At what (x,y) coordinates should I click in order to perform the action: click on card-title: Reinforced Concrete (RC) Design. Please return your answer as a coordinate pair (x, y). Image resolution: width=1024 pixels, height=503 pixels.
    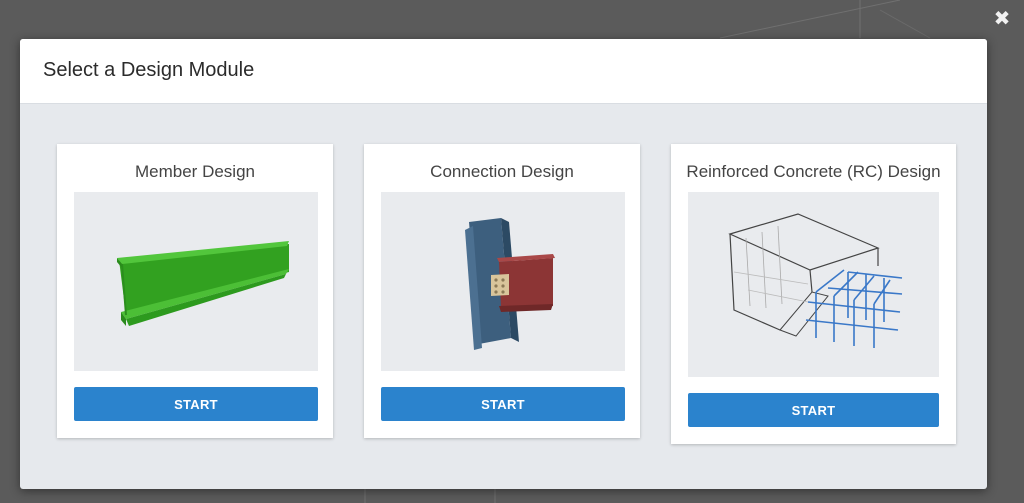
    Looking at the image, I should click on (813, 171).